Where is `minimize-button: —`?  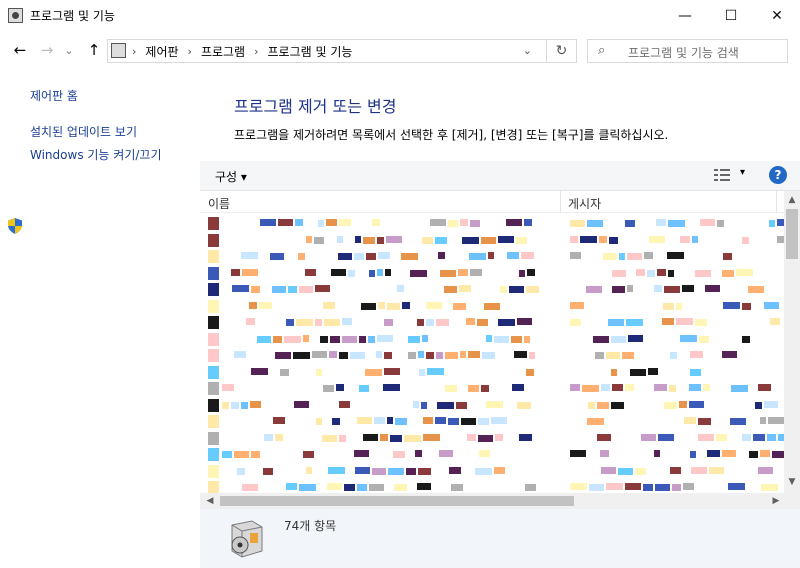
minimize-button: — is located at coordinates (685, 15).